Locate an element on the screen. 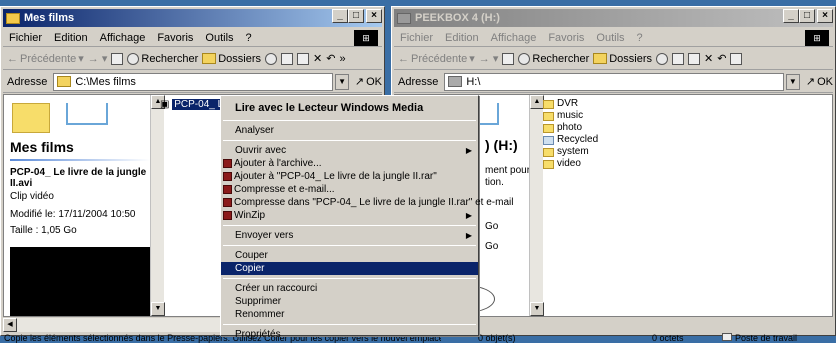 This screenshot has height=343, width=836. window-title: PEEKBOX 4 (H:) is located at coordinates (457, 18).